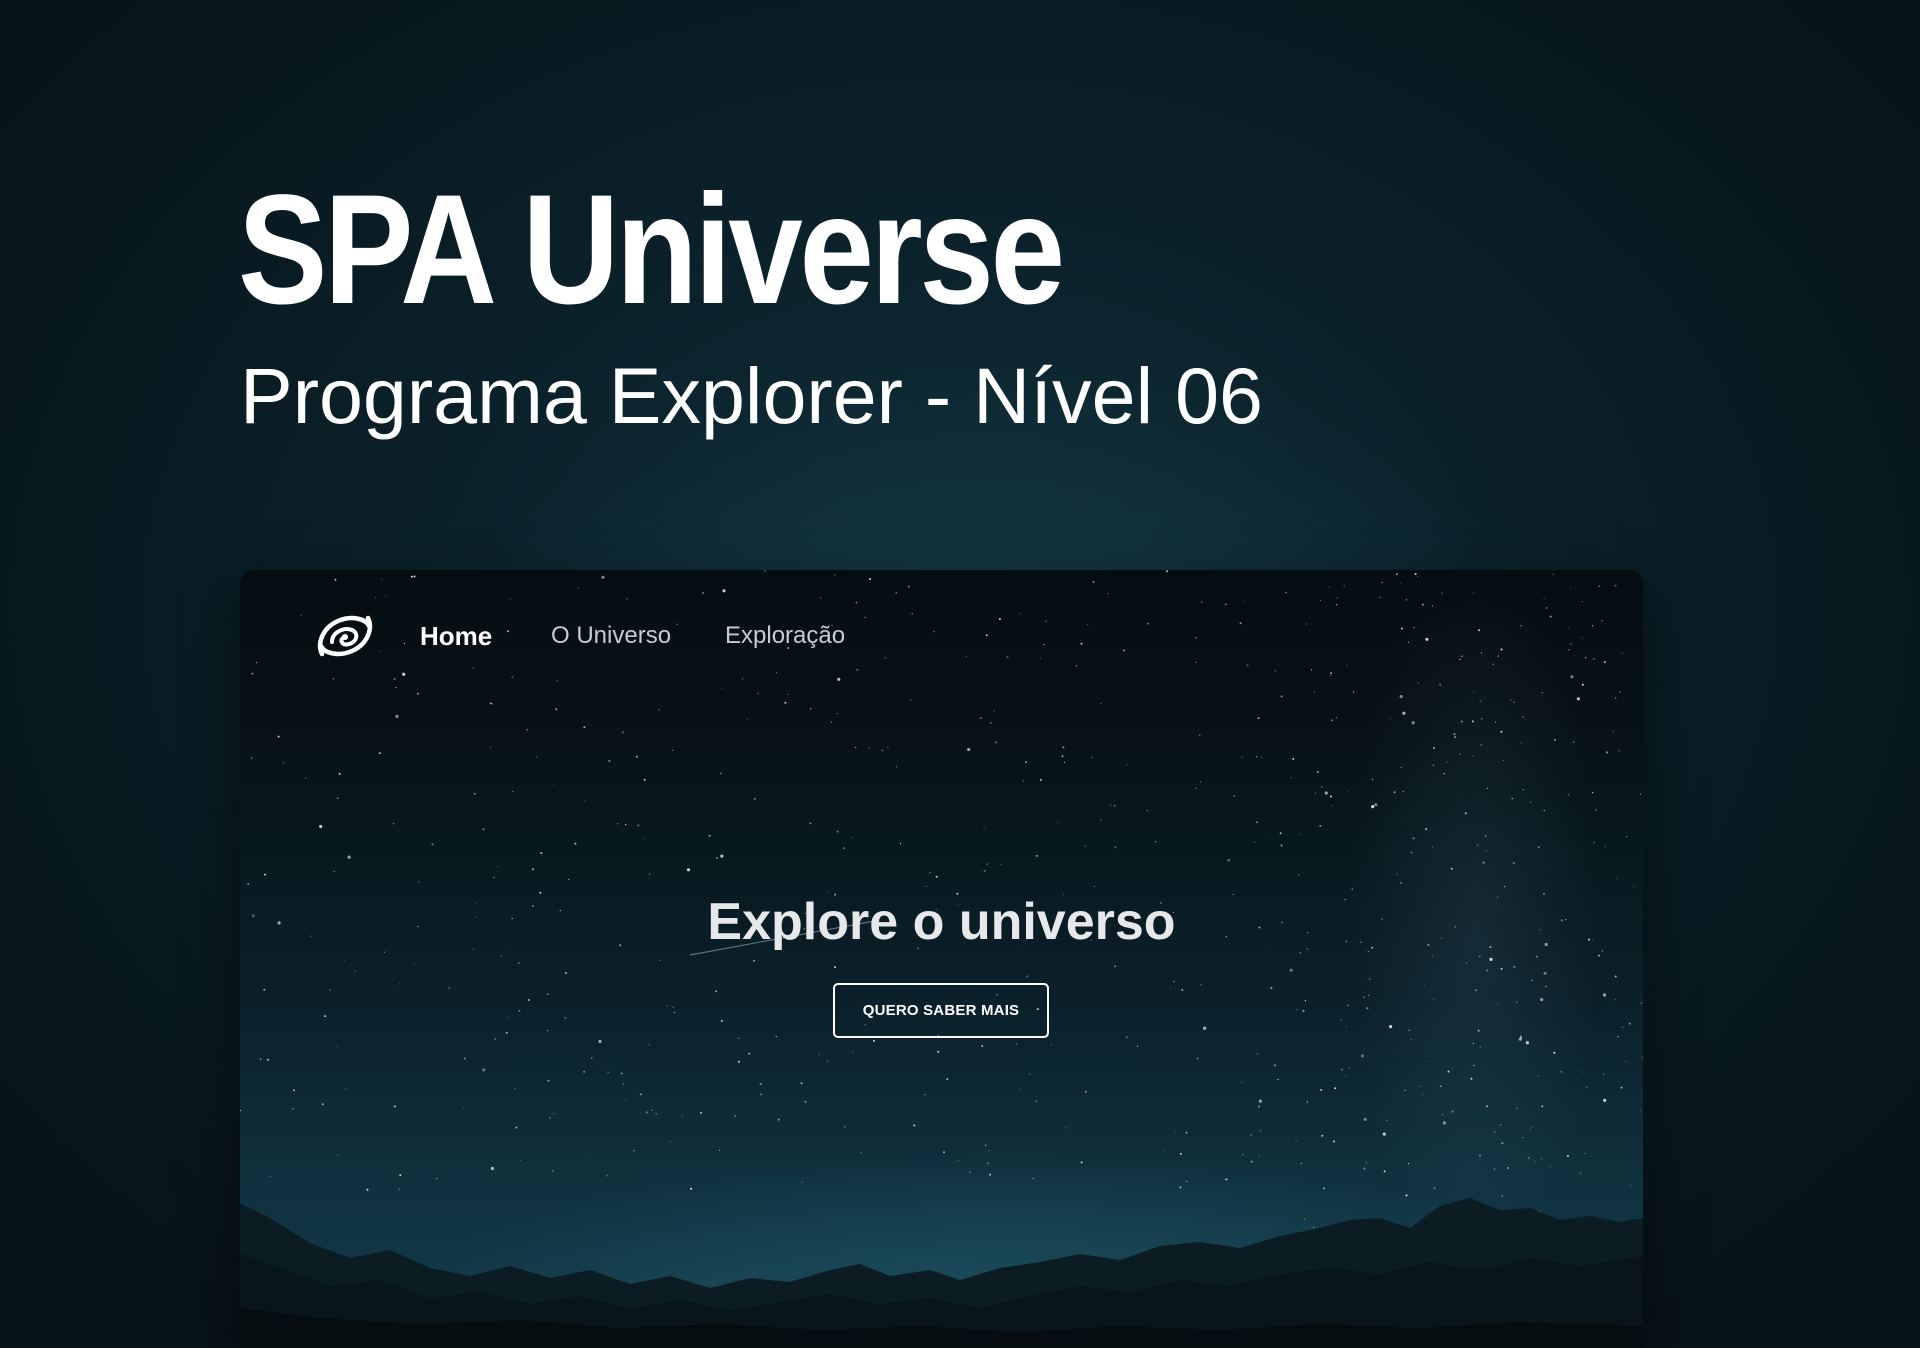  What do you see at coordinates (651, 250) in the screenshot?
I see `cover-title: SPA Universe` at bounding box center [651, 250].